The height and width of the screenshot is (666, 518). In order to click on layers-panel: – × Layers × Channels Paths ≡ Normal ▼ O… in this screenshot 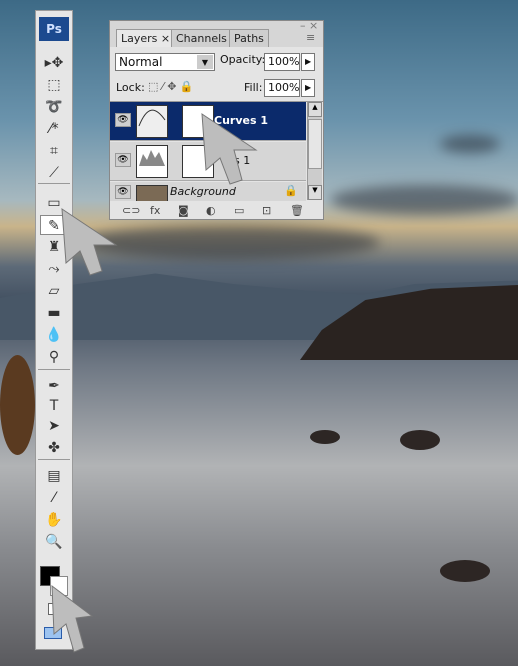, I will do `click(216, 119)`.